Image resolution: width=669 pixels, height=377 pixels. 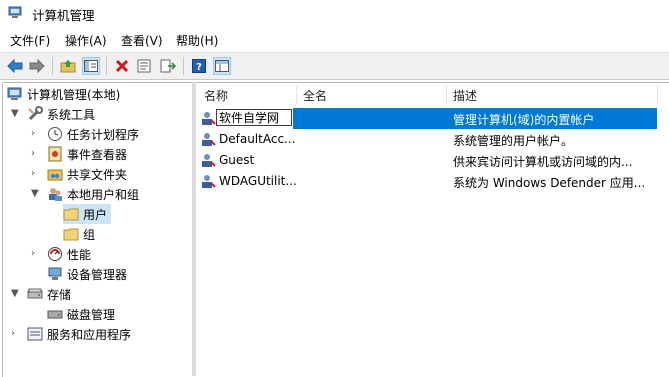 I want to click on tree-root: 计算机管理(本地), so click(x=63, y=94).